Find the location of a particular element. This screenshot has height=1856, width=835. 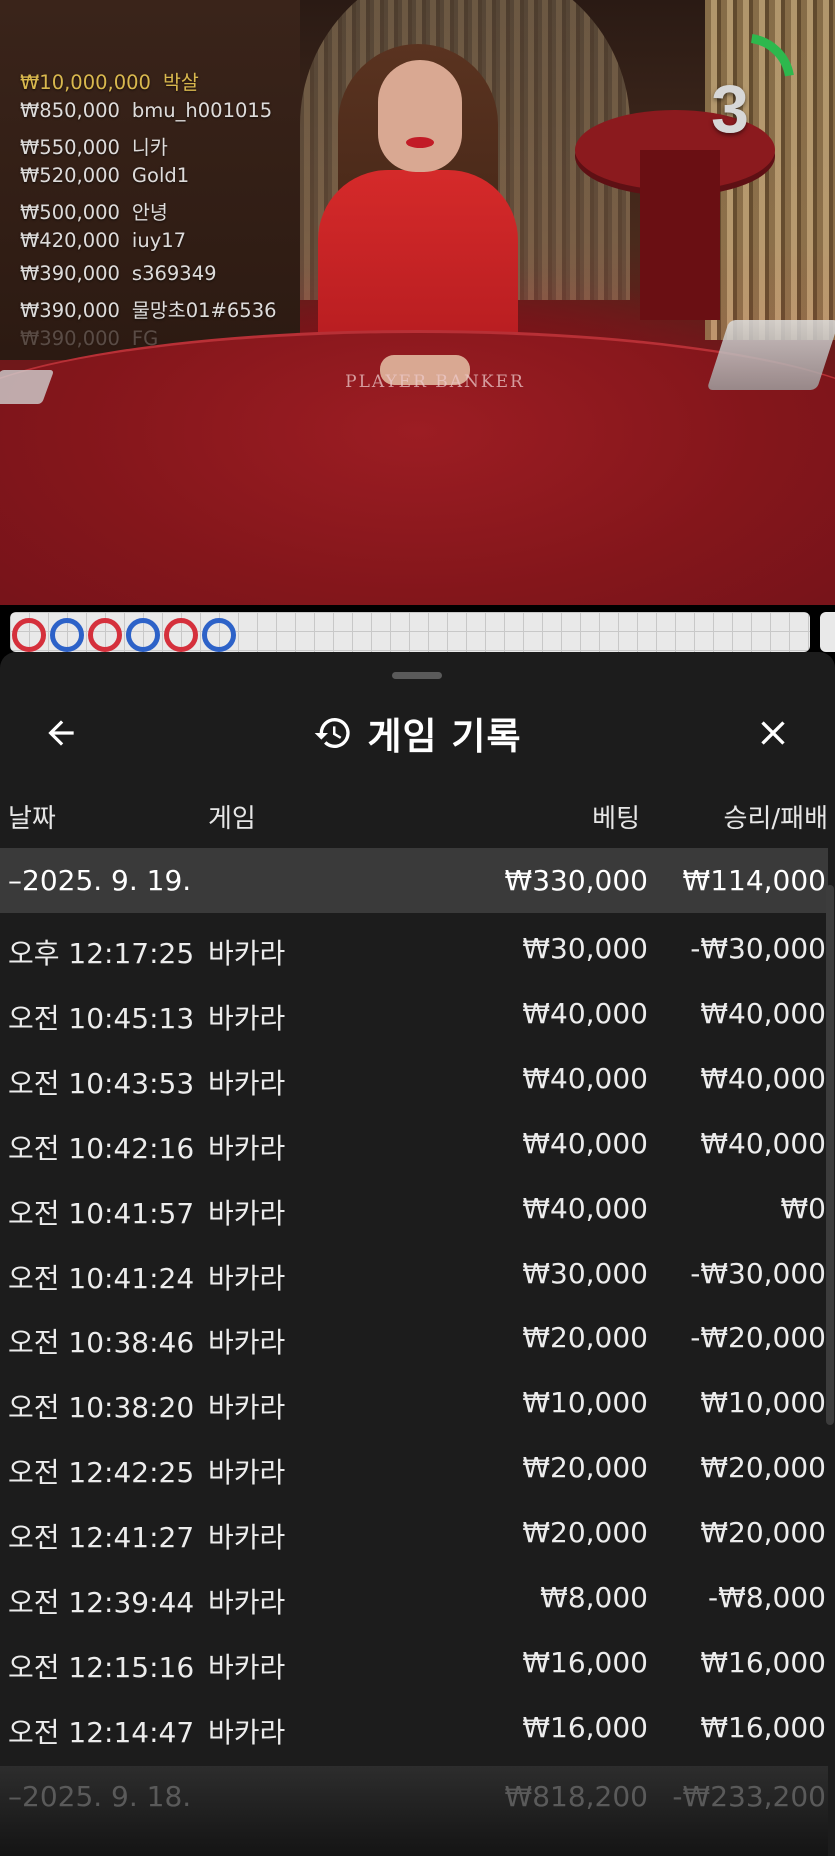

dealer-face is located at coordinates (420, 116).